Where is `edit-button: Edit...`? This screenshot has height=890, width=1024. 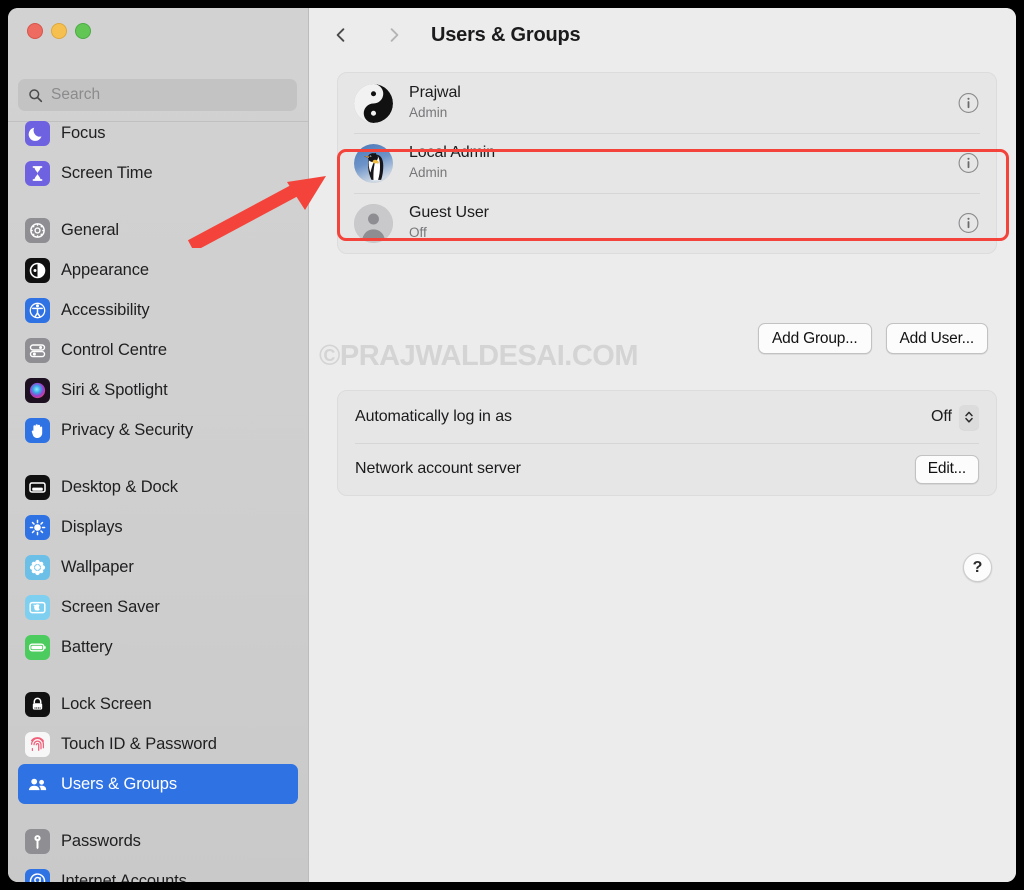
edit-button: Edit... is located at coordinates (946, 469).